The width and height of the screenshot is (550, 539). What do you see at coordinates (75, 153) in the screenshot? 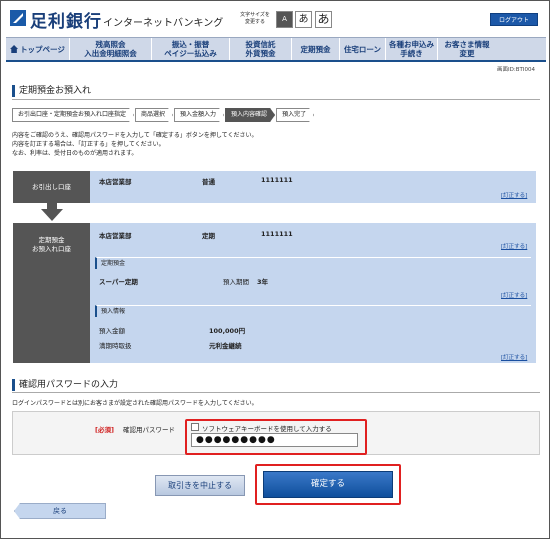
I see `instruction-text: なお、利率は、受付日のものが適用されます。` at bounding box center [75, 153].